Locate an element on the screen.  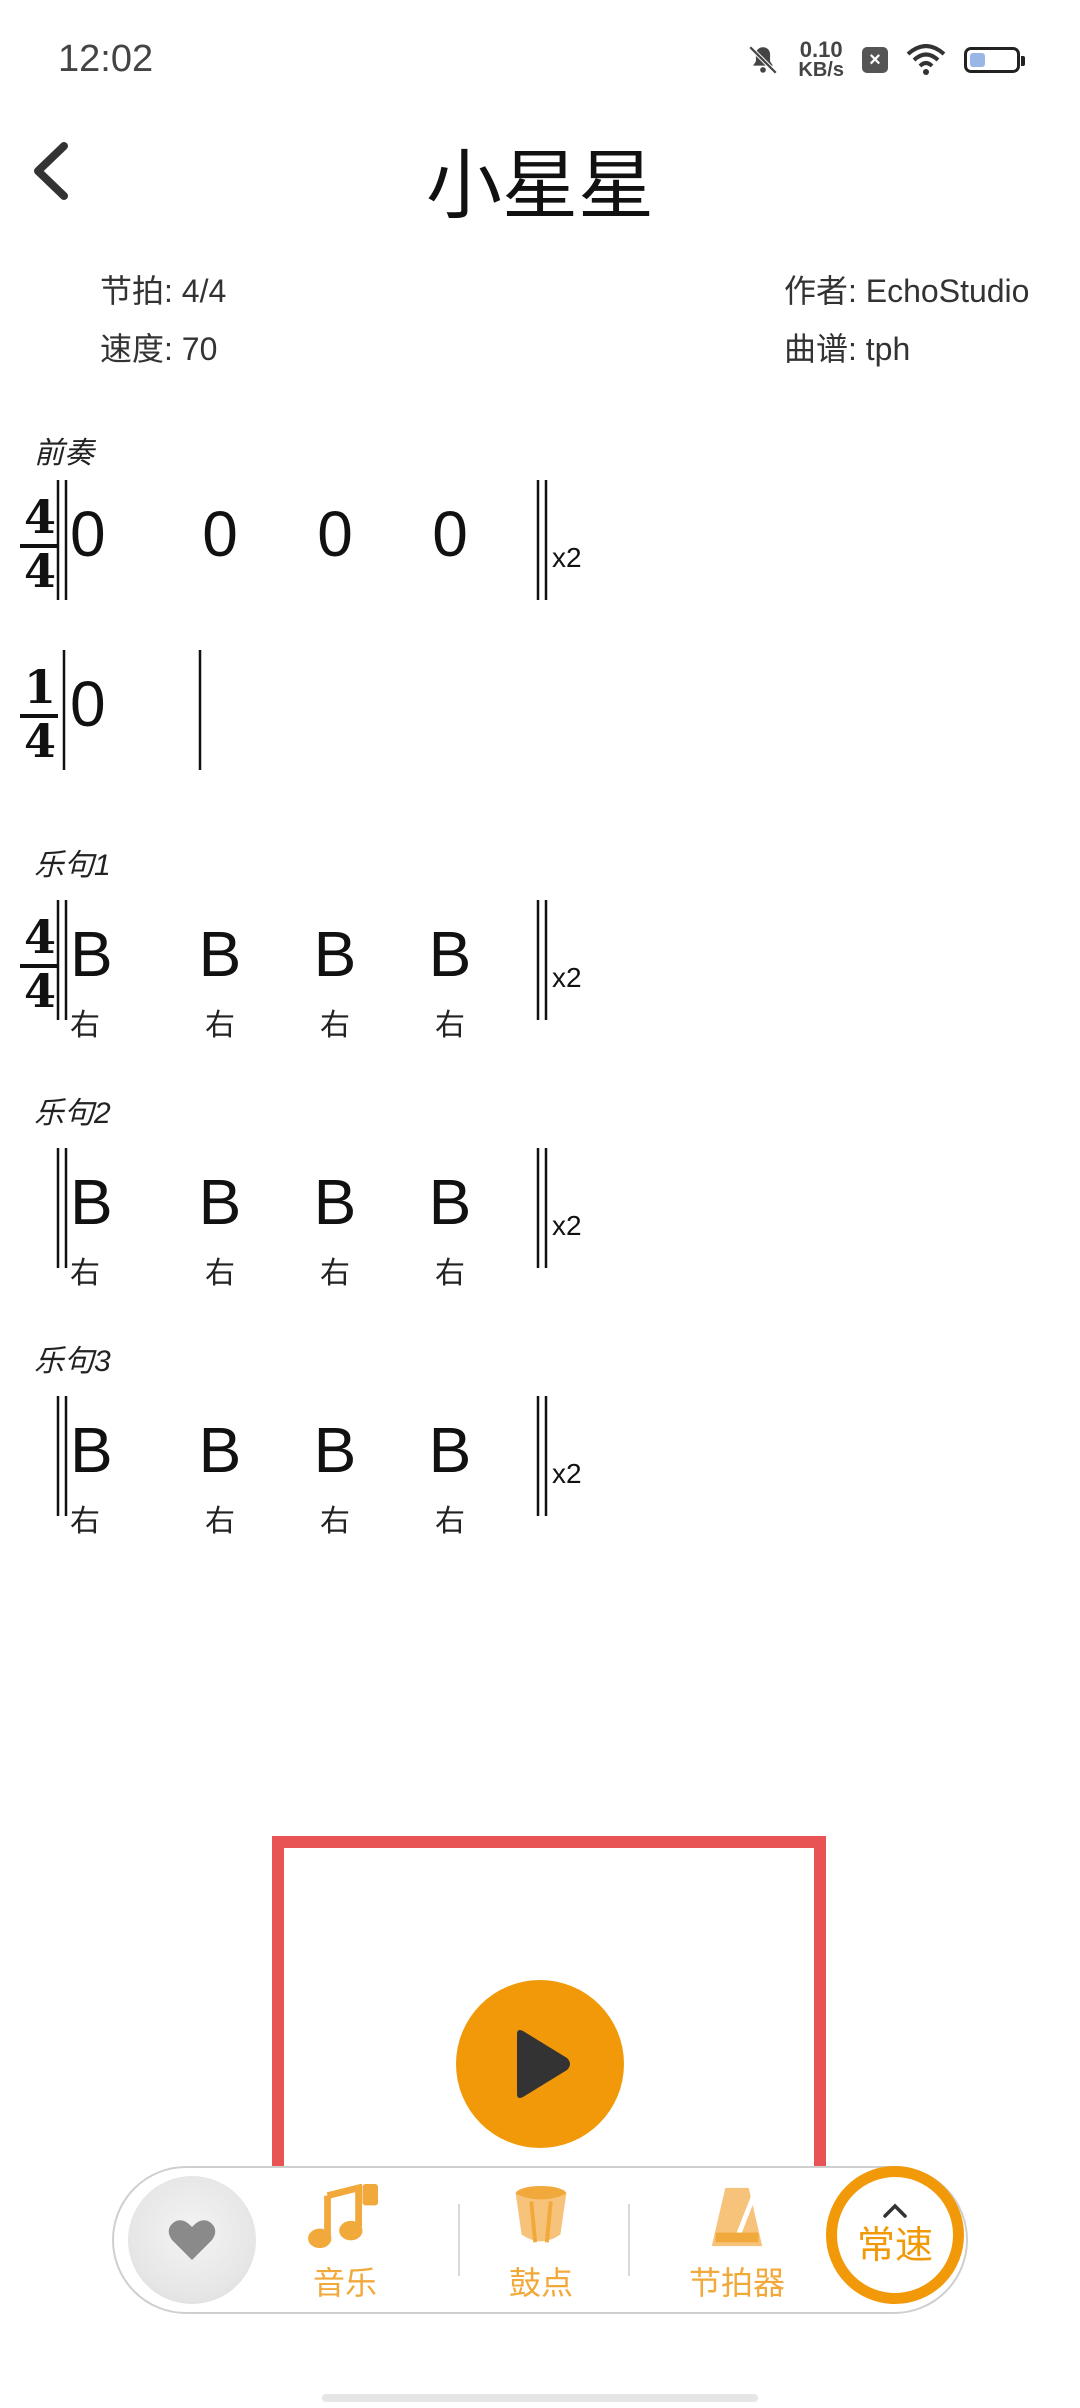
music-label: 音乐 is located at coordinates (344, 2283).